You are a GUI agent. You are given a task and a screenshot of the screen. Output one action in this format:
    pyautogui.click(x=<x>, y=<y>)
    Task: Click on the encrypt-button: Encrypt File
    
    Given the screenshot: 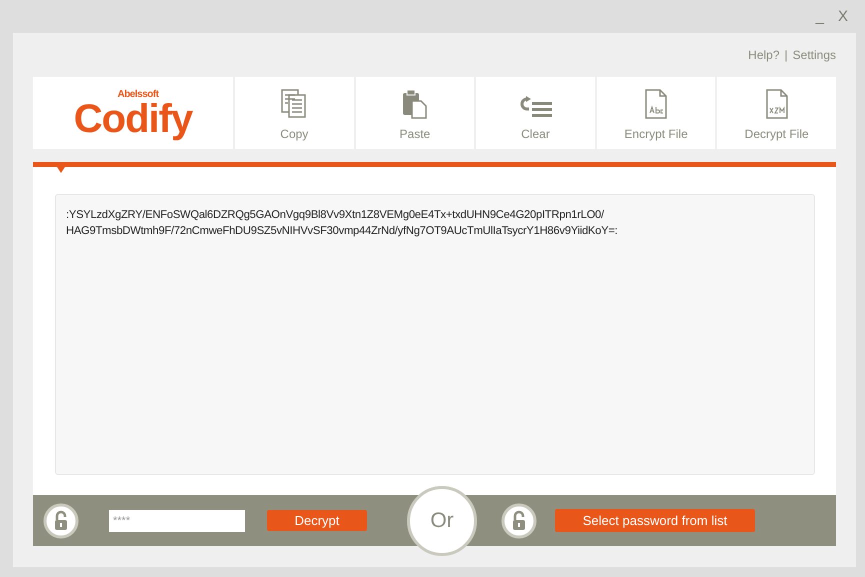 What is the action you would take?
    pyautogui.click(x=656, y=113)
    